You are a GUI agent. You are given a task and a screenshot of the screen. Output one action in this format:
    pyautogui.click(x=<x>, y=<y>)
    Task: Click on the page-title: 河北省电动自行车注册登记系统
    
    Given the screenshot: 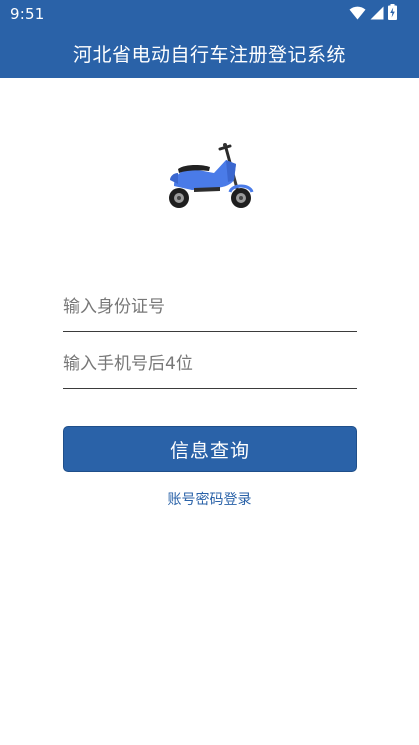 What is the action you would take?
    pyautogui.click(x=209, y=54)
    